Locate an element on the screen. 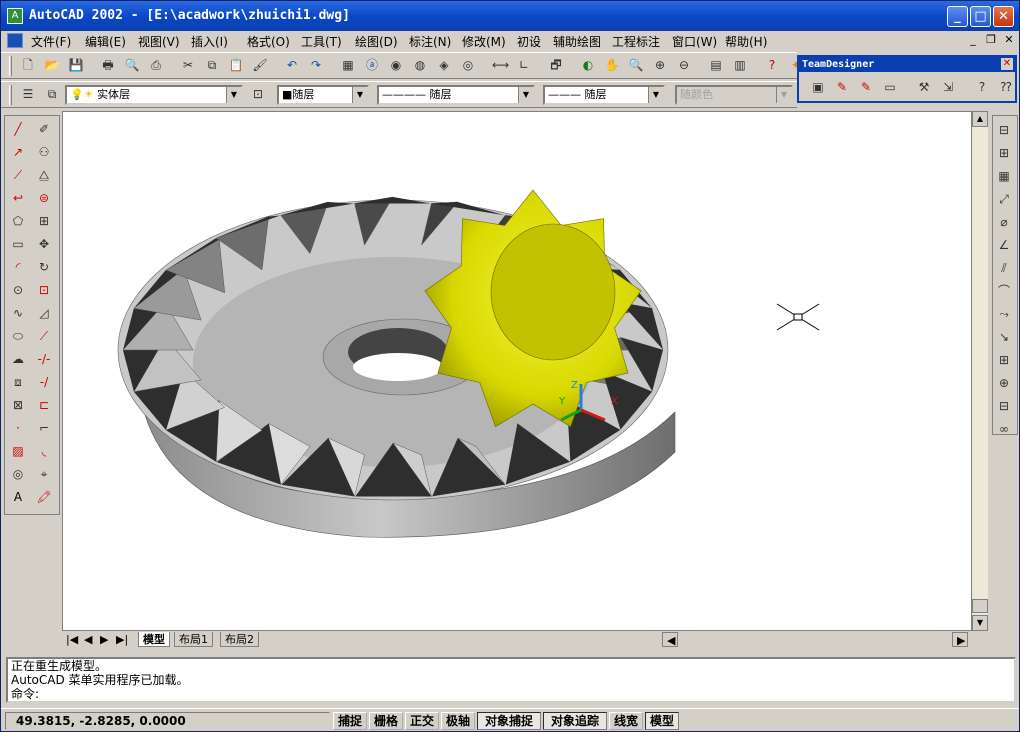 The height and width of the screenshot is (732, 1020). insert-block-icon: ⧈ is located at coordinates (18, 382).